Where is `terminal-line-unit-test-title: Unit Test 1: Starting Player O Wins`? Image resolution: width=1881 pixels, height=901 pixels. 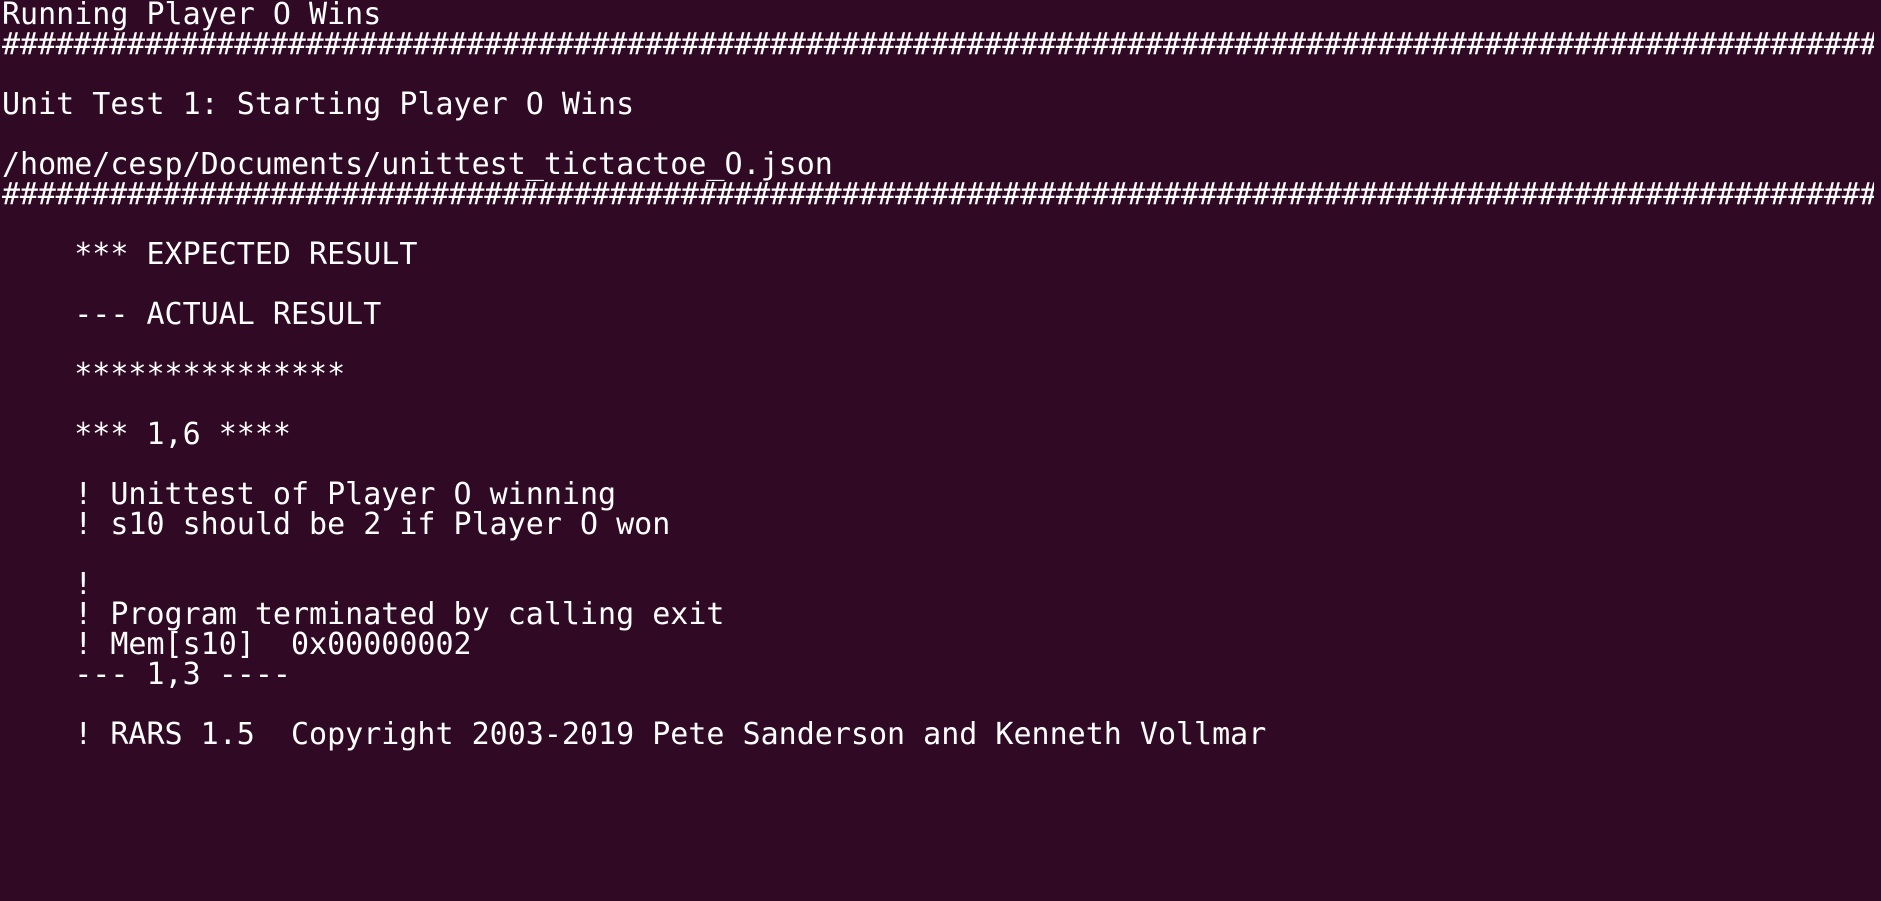 terminal-line-unit-test-title: Unit Test 1: Starting Player O Wins is located at coordinates (318, 104).